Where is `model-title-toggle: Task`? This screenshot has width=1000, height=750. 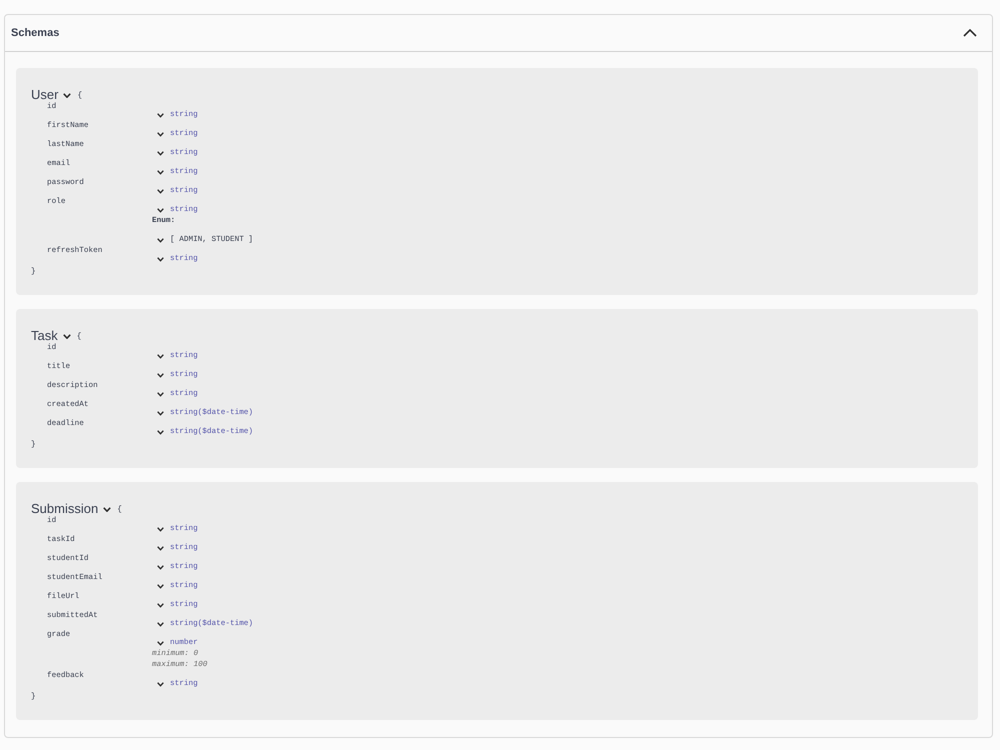
model-title-toggle: Task is located at coordinates (51, 336).